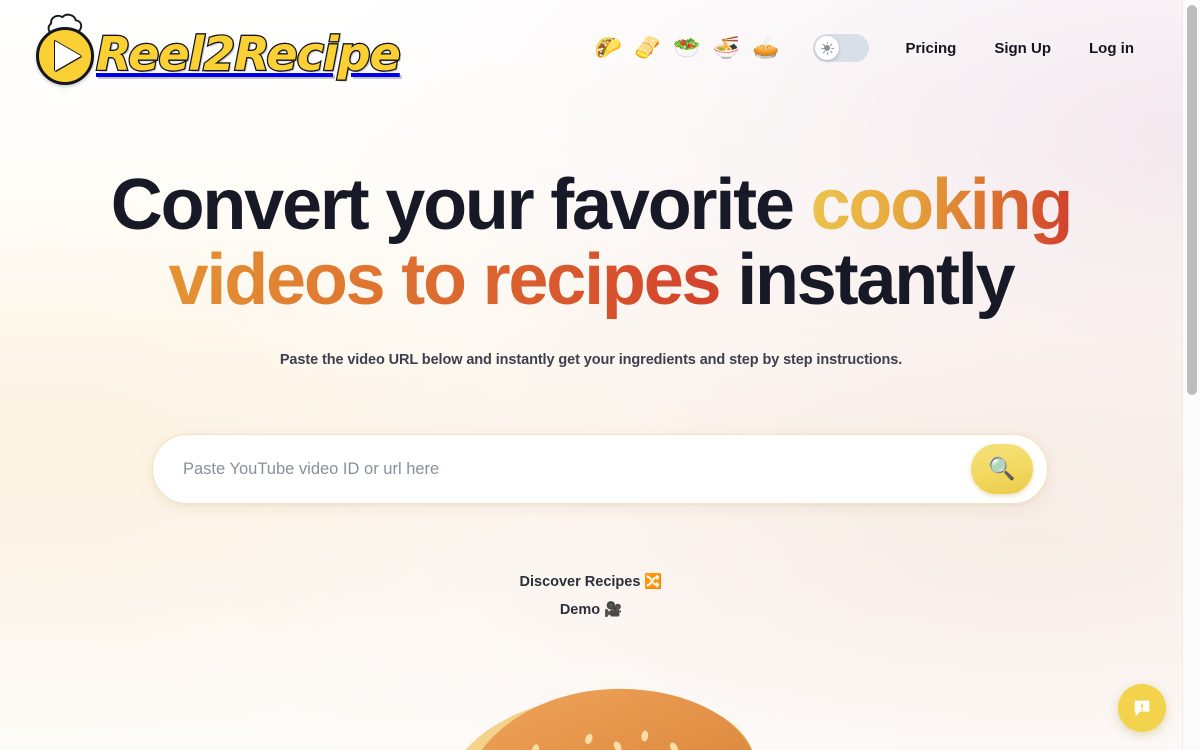 The width and height of the screenshot is (1200, 750). I want to click on headline-part-instantly: instantly, so click(867, 279).